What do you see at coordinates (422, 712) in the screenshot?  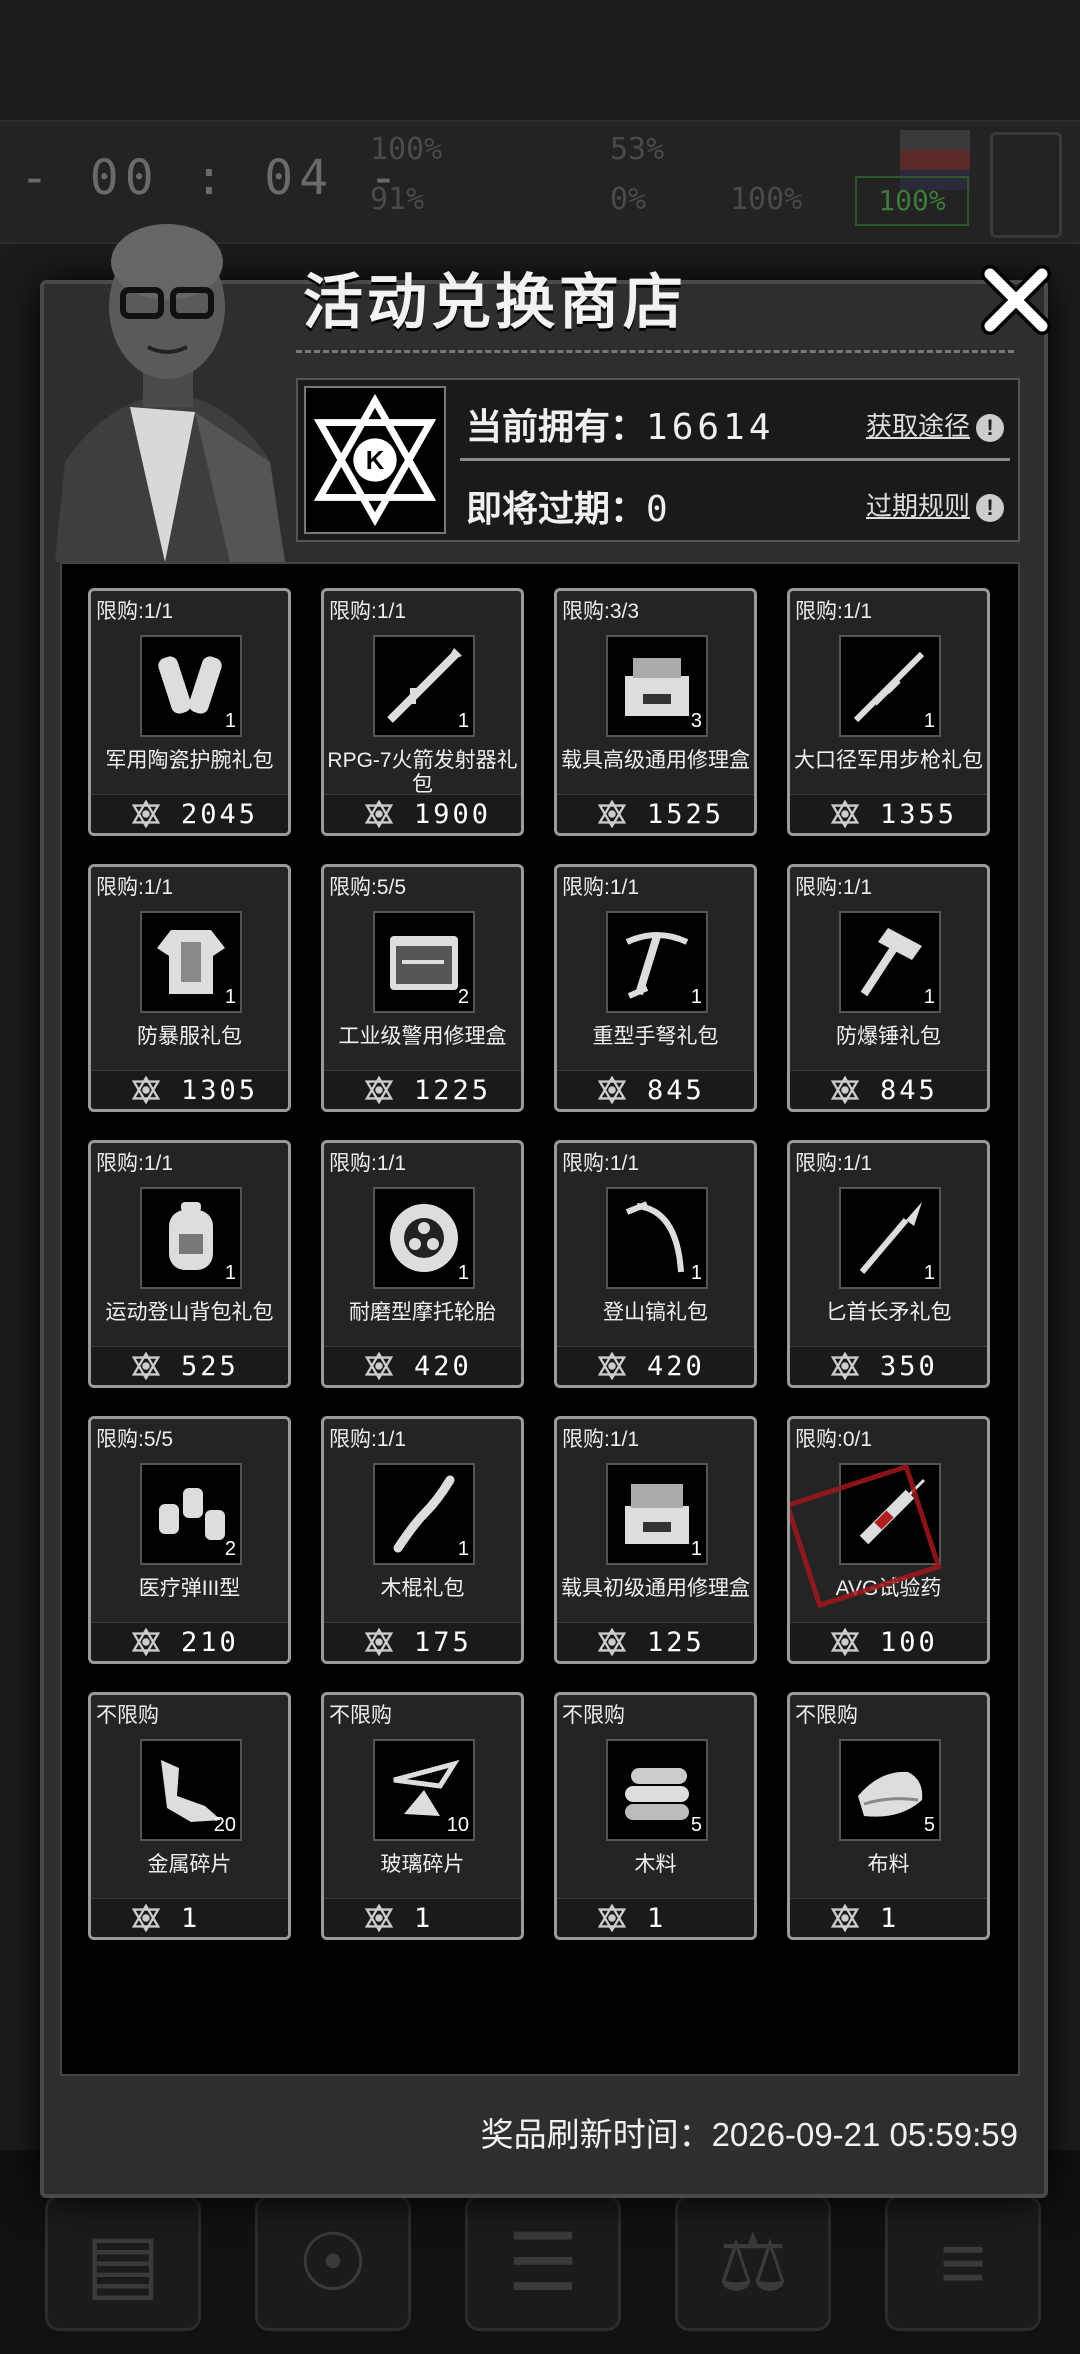 I see `item-card: 限购:1/1 1 RPG-7火箭发射器礼包 1900` at bounding box center [422, 712].